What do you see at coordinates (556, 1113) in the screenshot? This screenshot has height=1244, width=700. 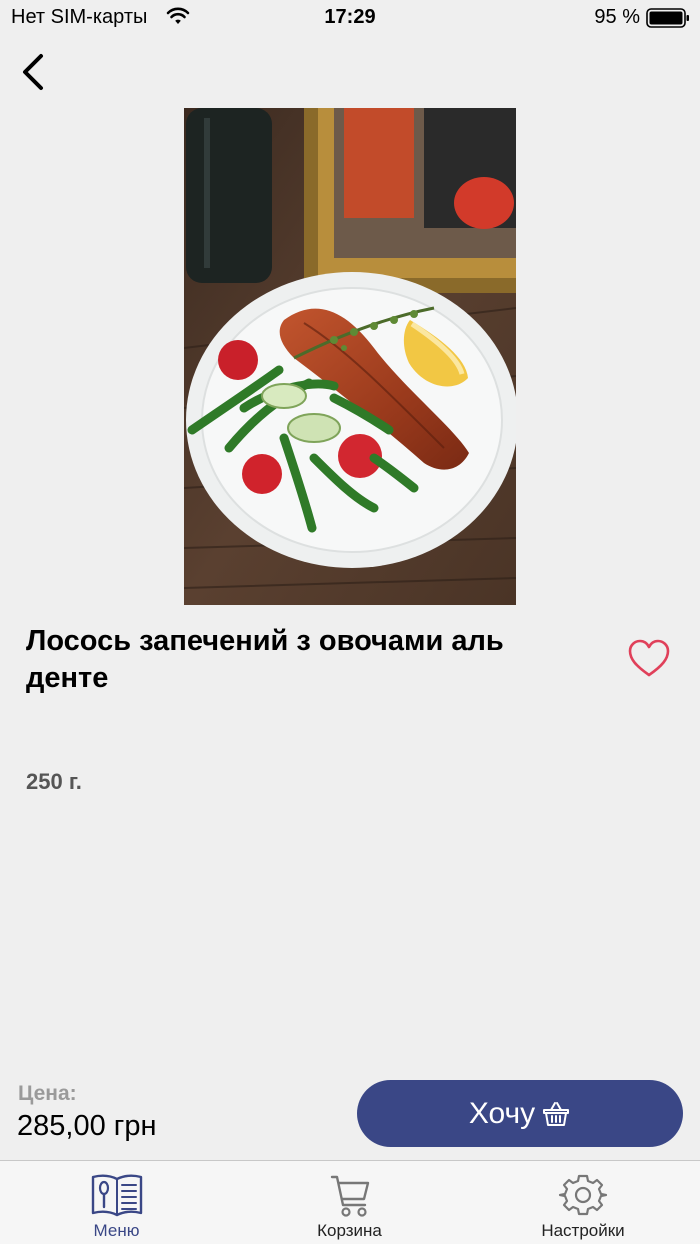 I see `basket-icon` at bounding box center [556, 1113].